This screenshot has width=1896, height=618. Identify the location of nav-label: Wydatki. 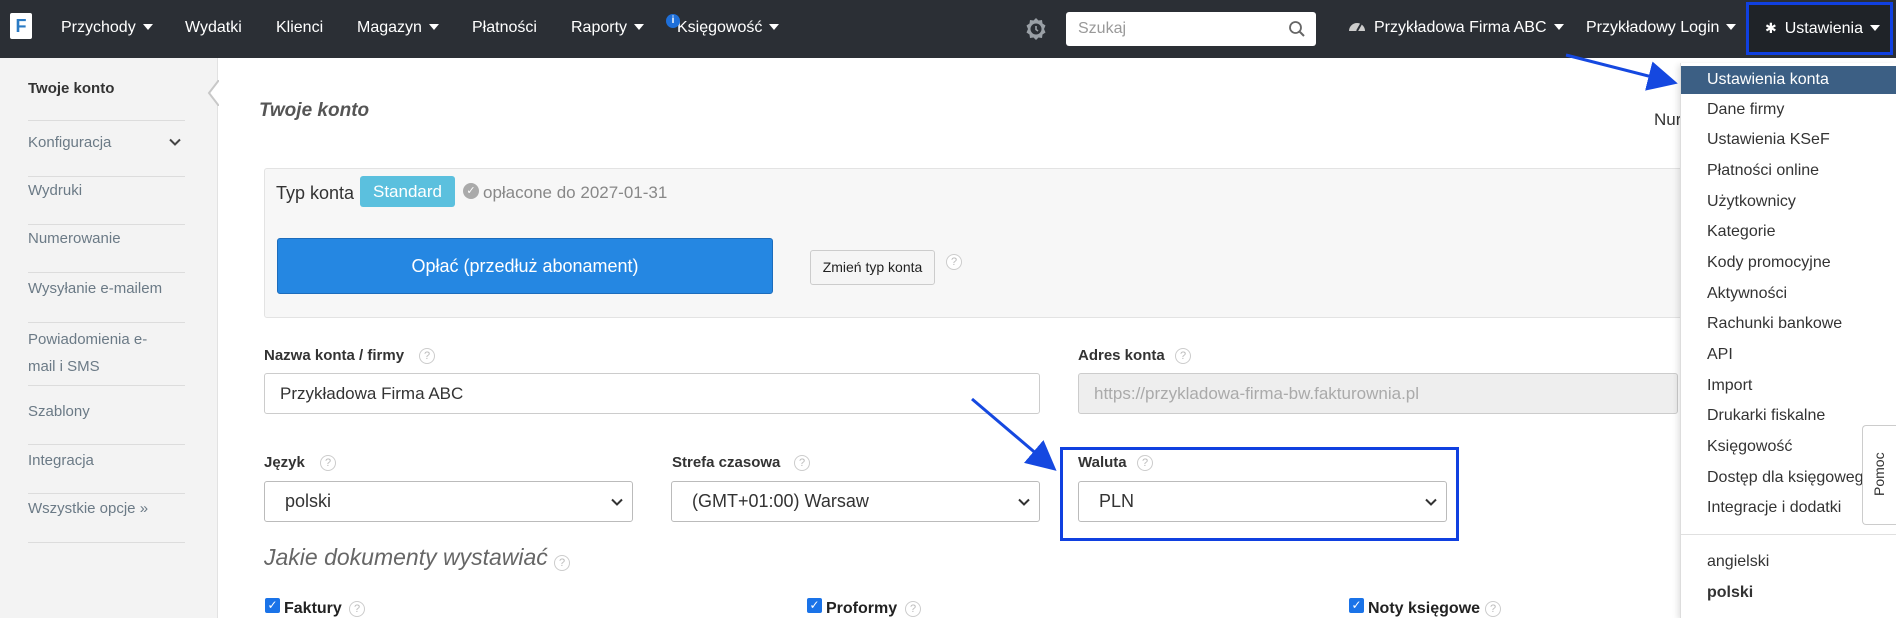
(213, 27).